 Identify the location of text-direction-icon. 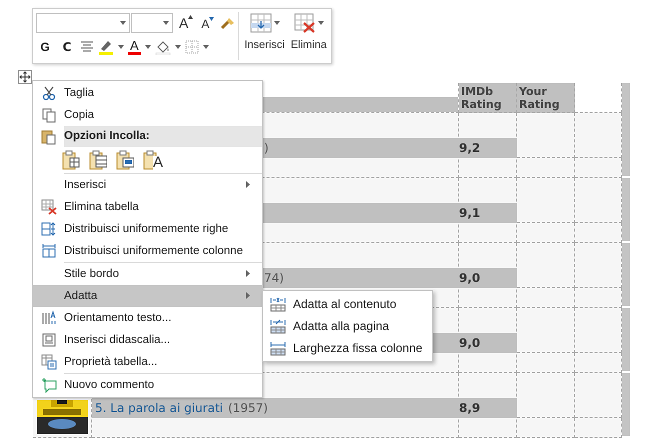
(48, 317).